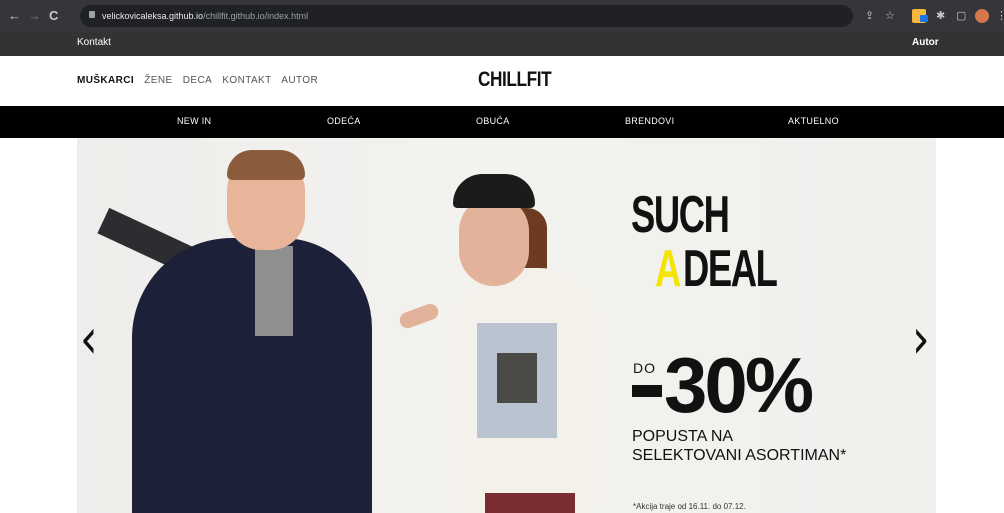 The image size is (1004, 513). I want to click on discount-value: 30%, so click(739, 385).